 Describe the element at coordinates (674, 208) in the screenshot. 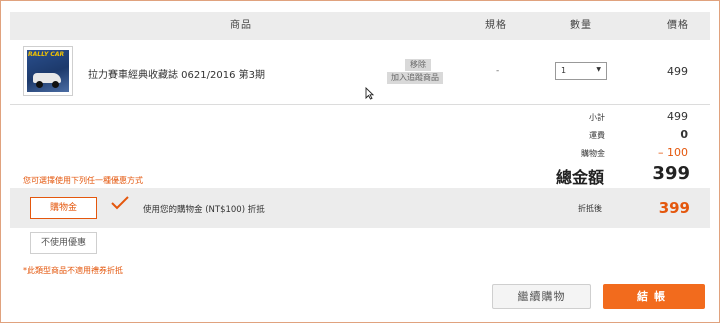

I see `after-discount-value: 399` at that location.